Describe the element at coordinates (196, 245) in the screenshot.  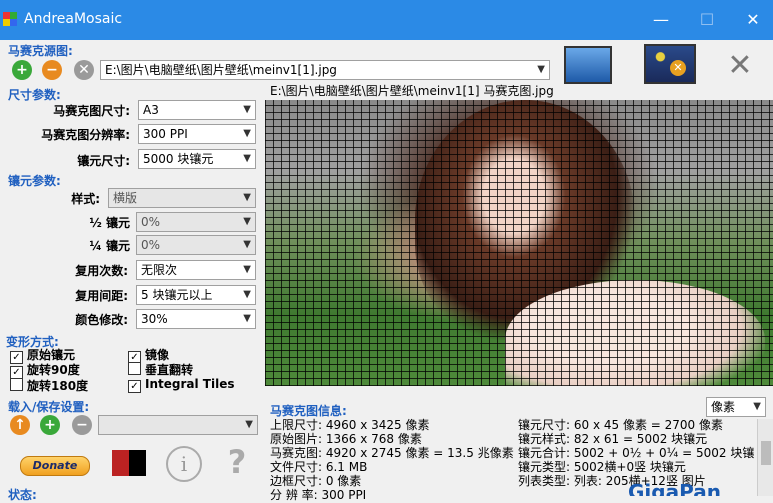
I see `quarter-tile-select: 0% ▼` at that location.